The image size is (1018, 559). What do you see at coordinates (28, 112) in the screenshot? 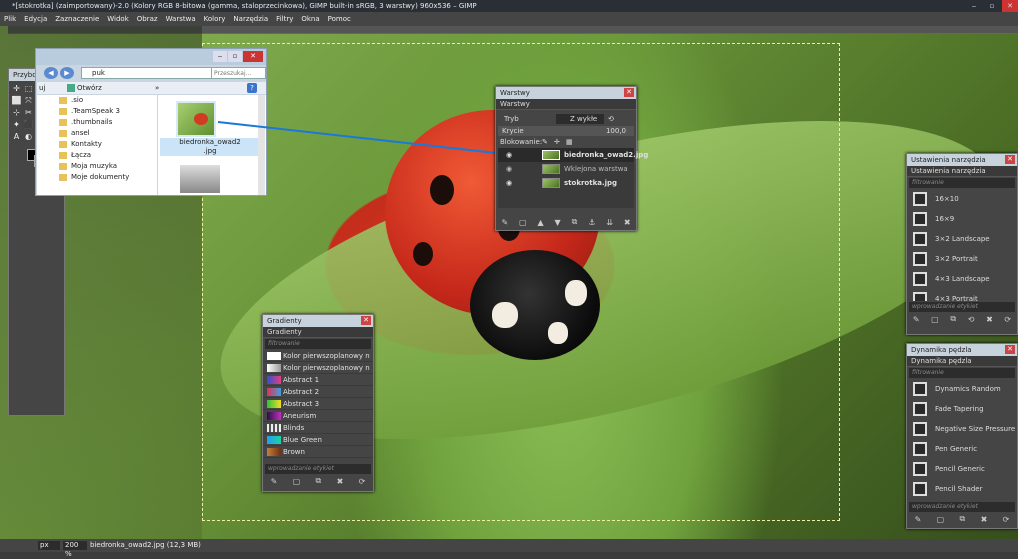
I see `tool-icon: ✂` at bounding box center [28, 112].